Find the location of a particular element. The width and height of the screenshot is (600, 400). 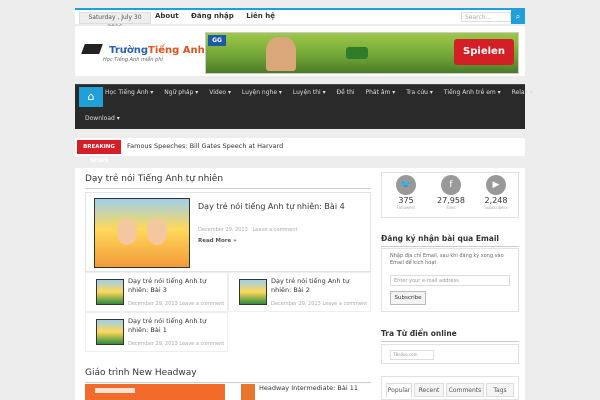

current-date: Saturday , July 30 2016 is located at coordinates (115, 21).